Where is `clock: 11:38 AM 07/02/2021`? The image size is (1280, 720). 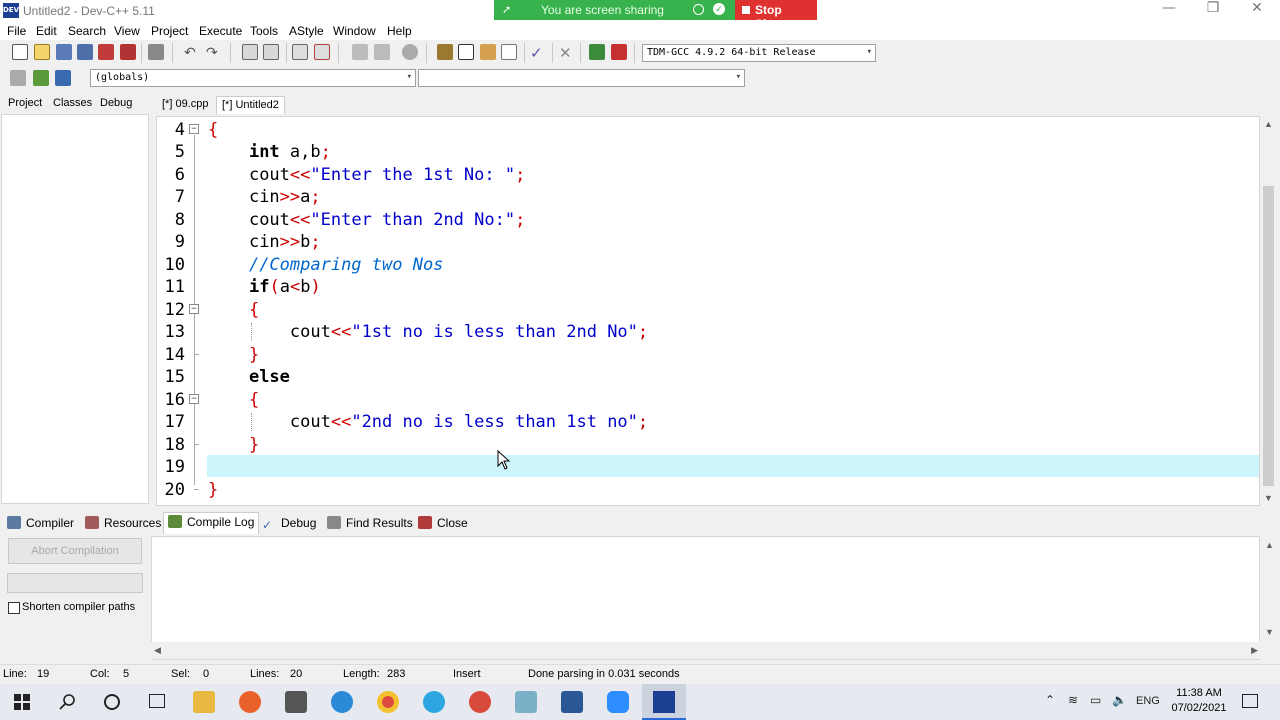 clock: 11:38 AM 07/02/2021 is located at coordinates (1199, 701).